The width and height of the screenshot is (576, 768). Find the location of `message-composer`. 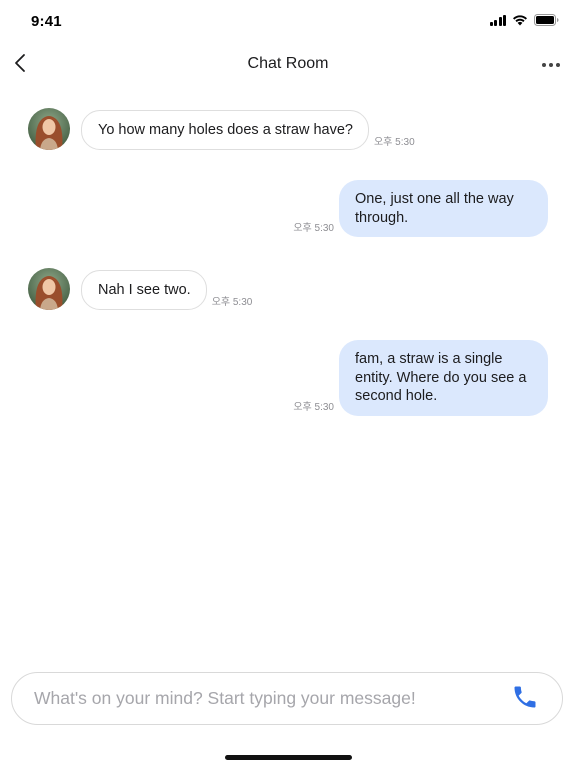

message-composer is located at coordinates (287, 698).